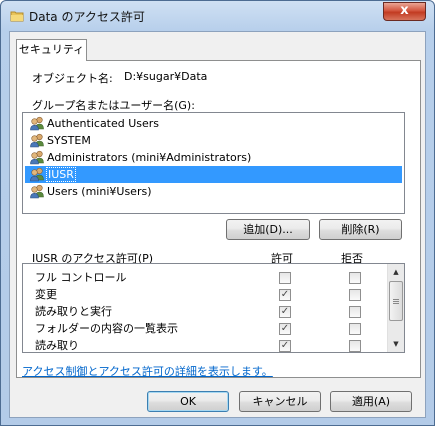 This screenshot has height=426, width=435. Describe the element at coordinates (149, 157) in the screenshot. I see `user-name: Administrators (mini¥Administrators)` at that location.